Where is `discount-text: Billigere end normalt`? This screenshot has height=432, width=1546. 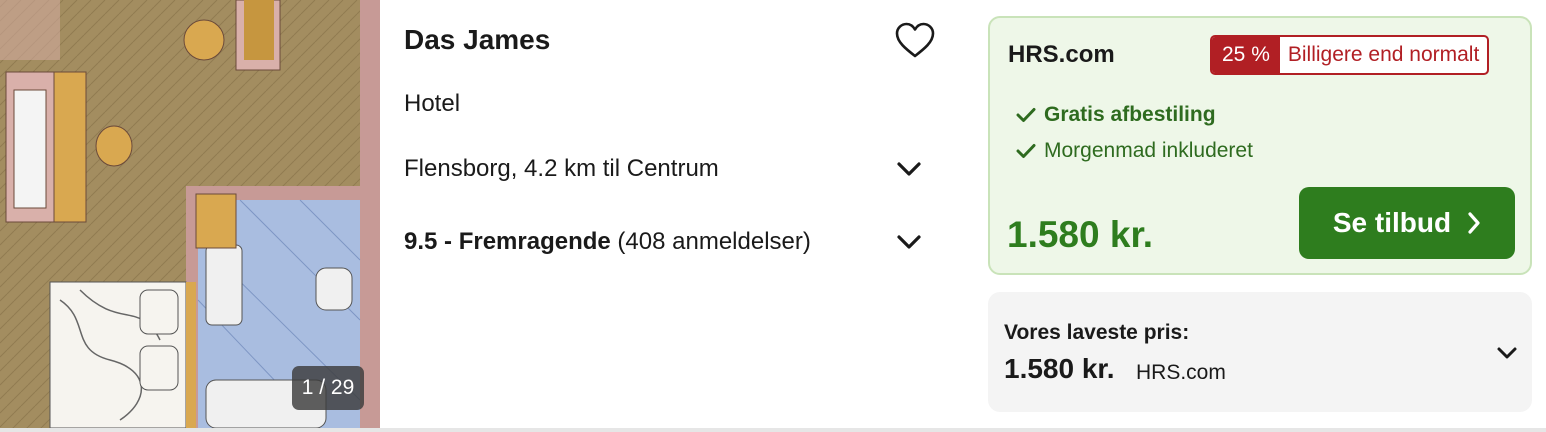 discount-text: Billigere end normalt is located at coordinates (1383, 54).